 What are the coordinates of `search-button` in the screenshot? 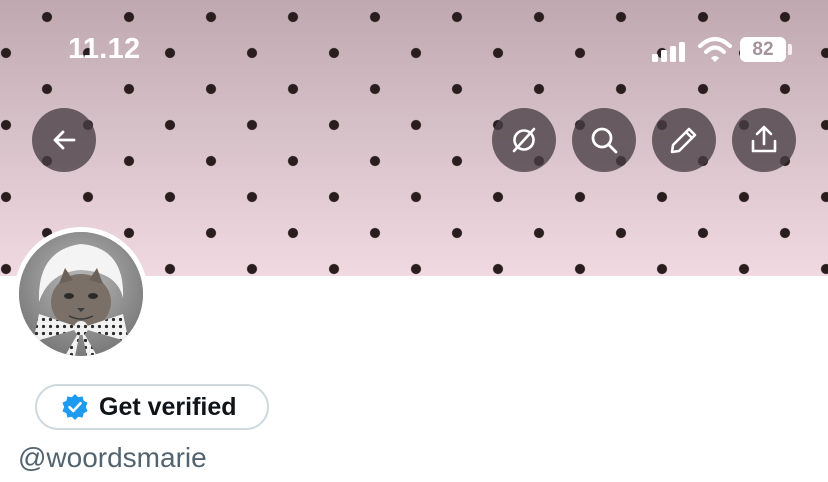 It's located at (604, 140).